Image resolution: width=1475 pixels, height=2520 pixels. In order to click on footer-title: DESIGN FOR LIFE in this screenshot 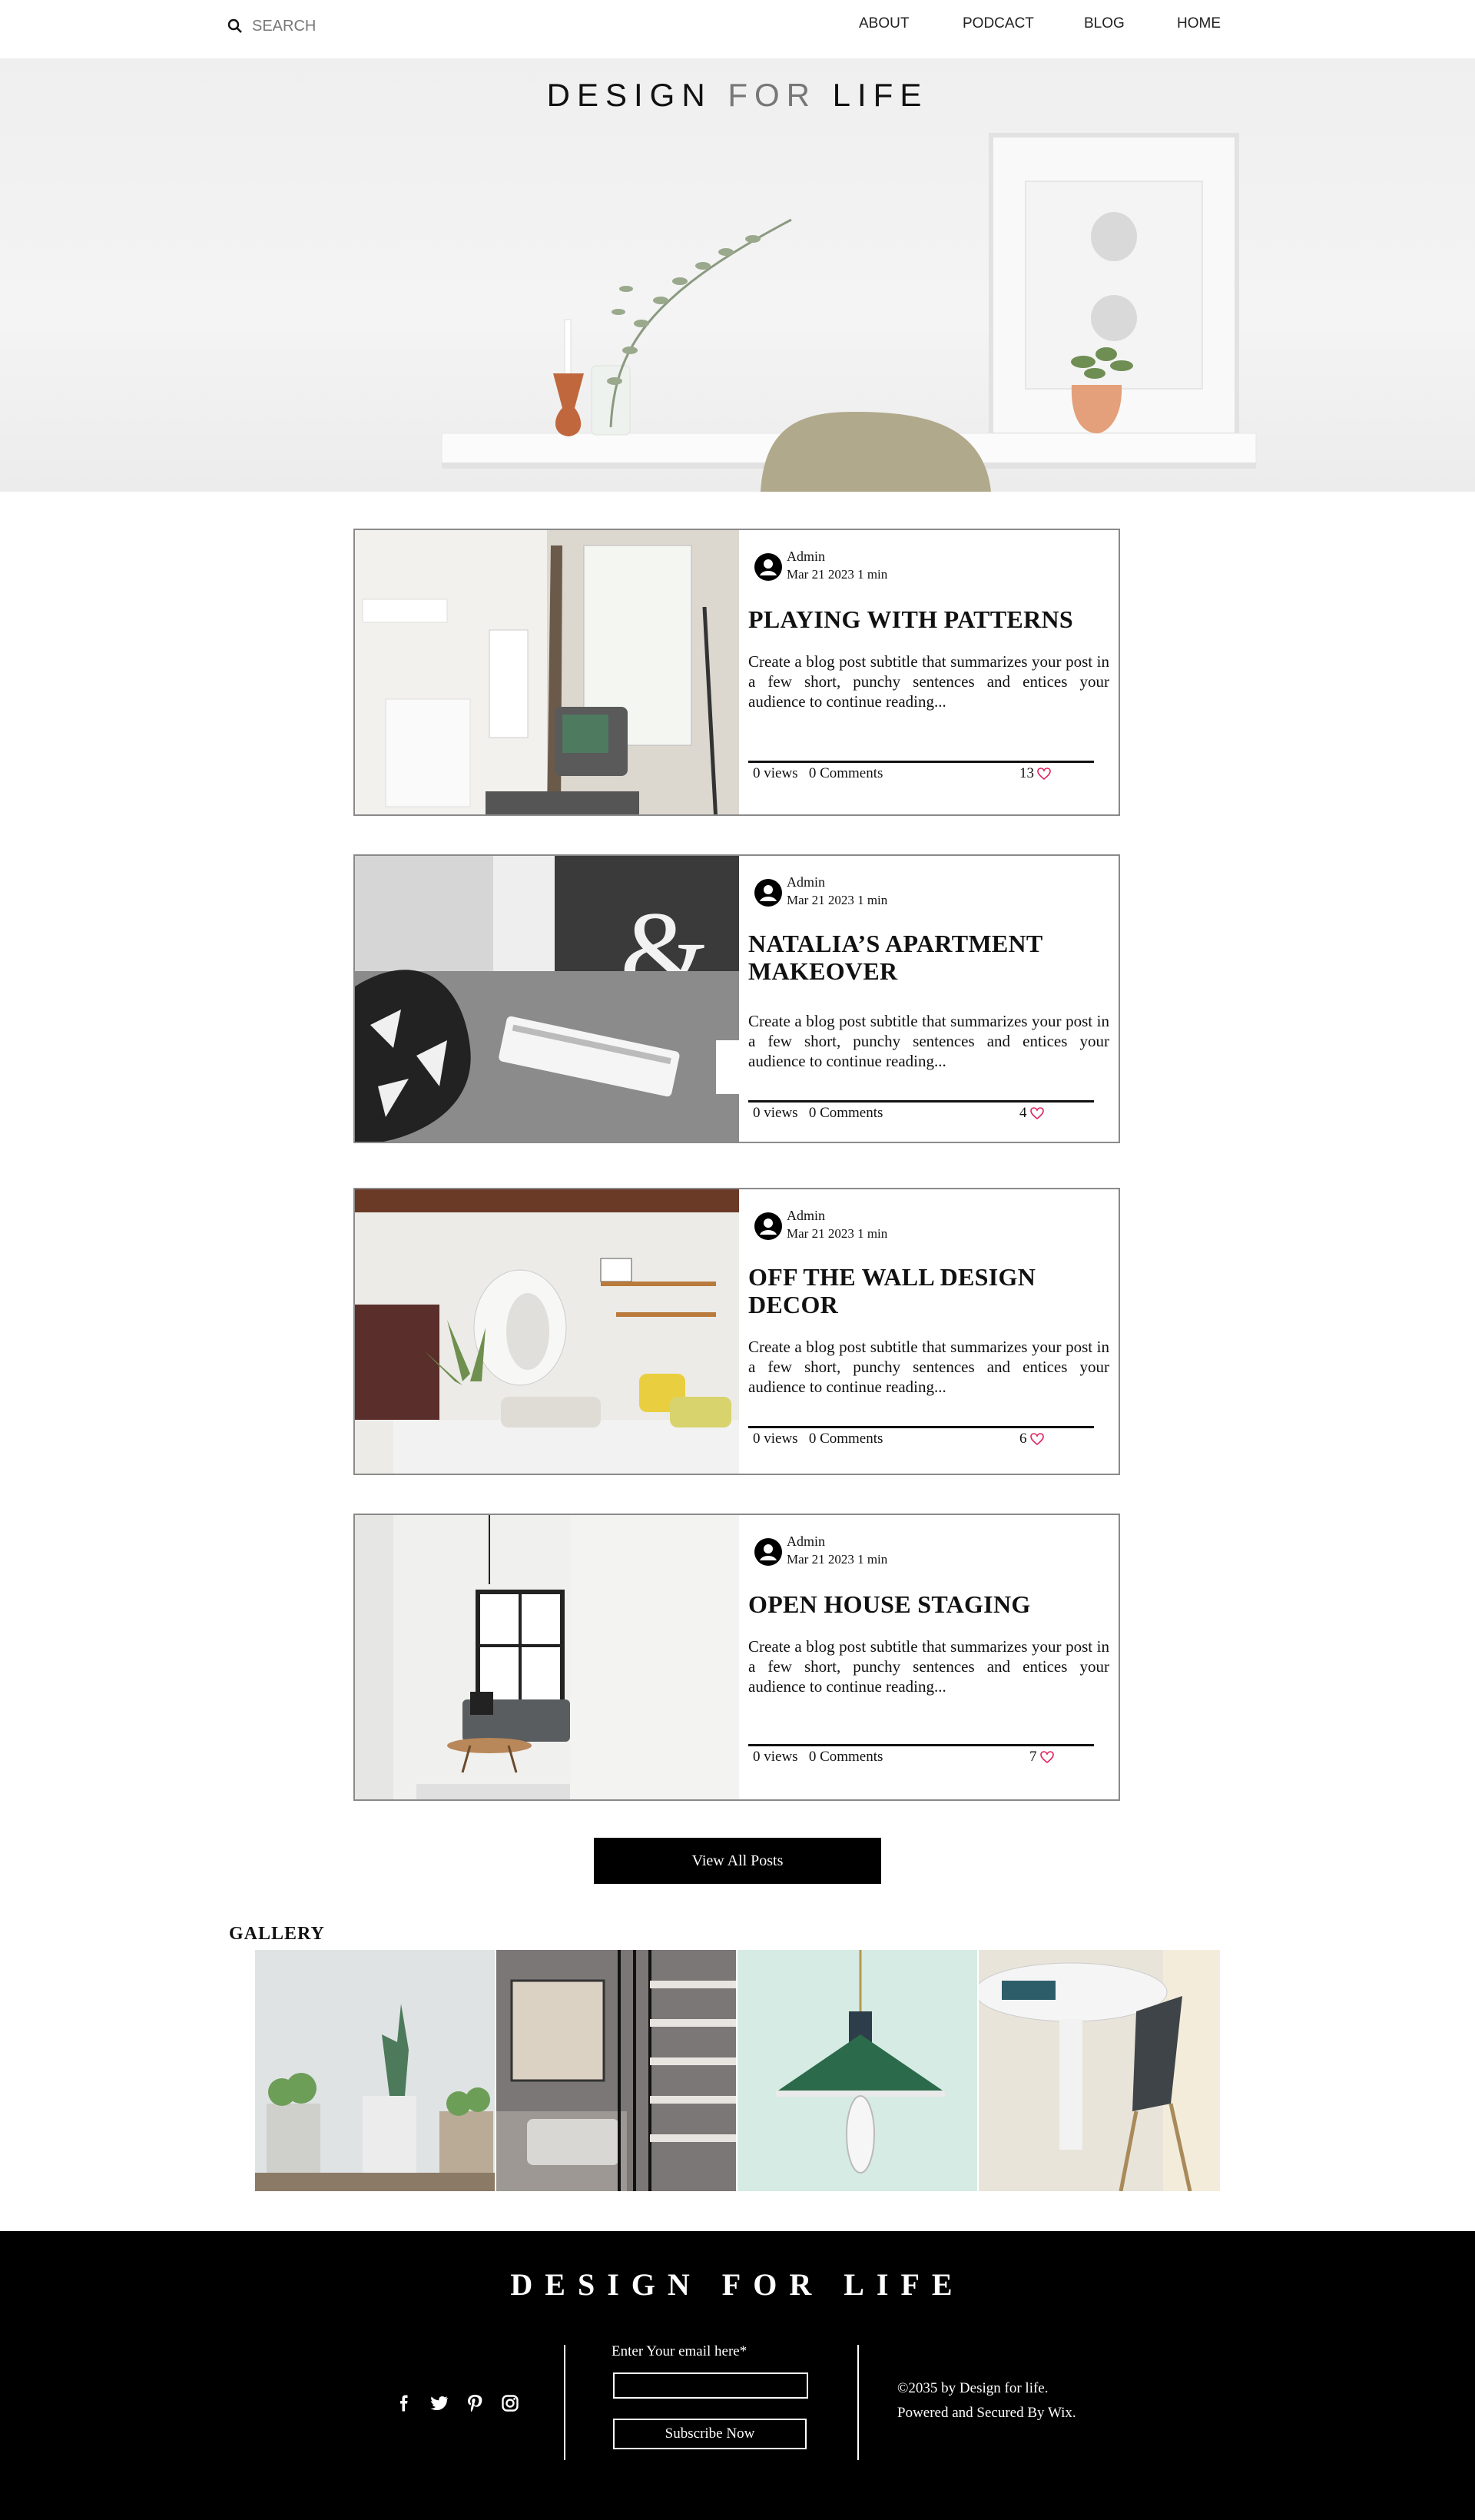, I will do `click(737, 2284)`.